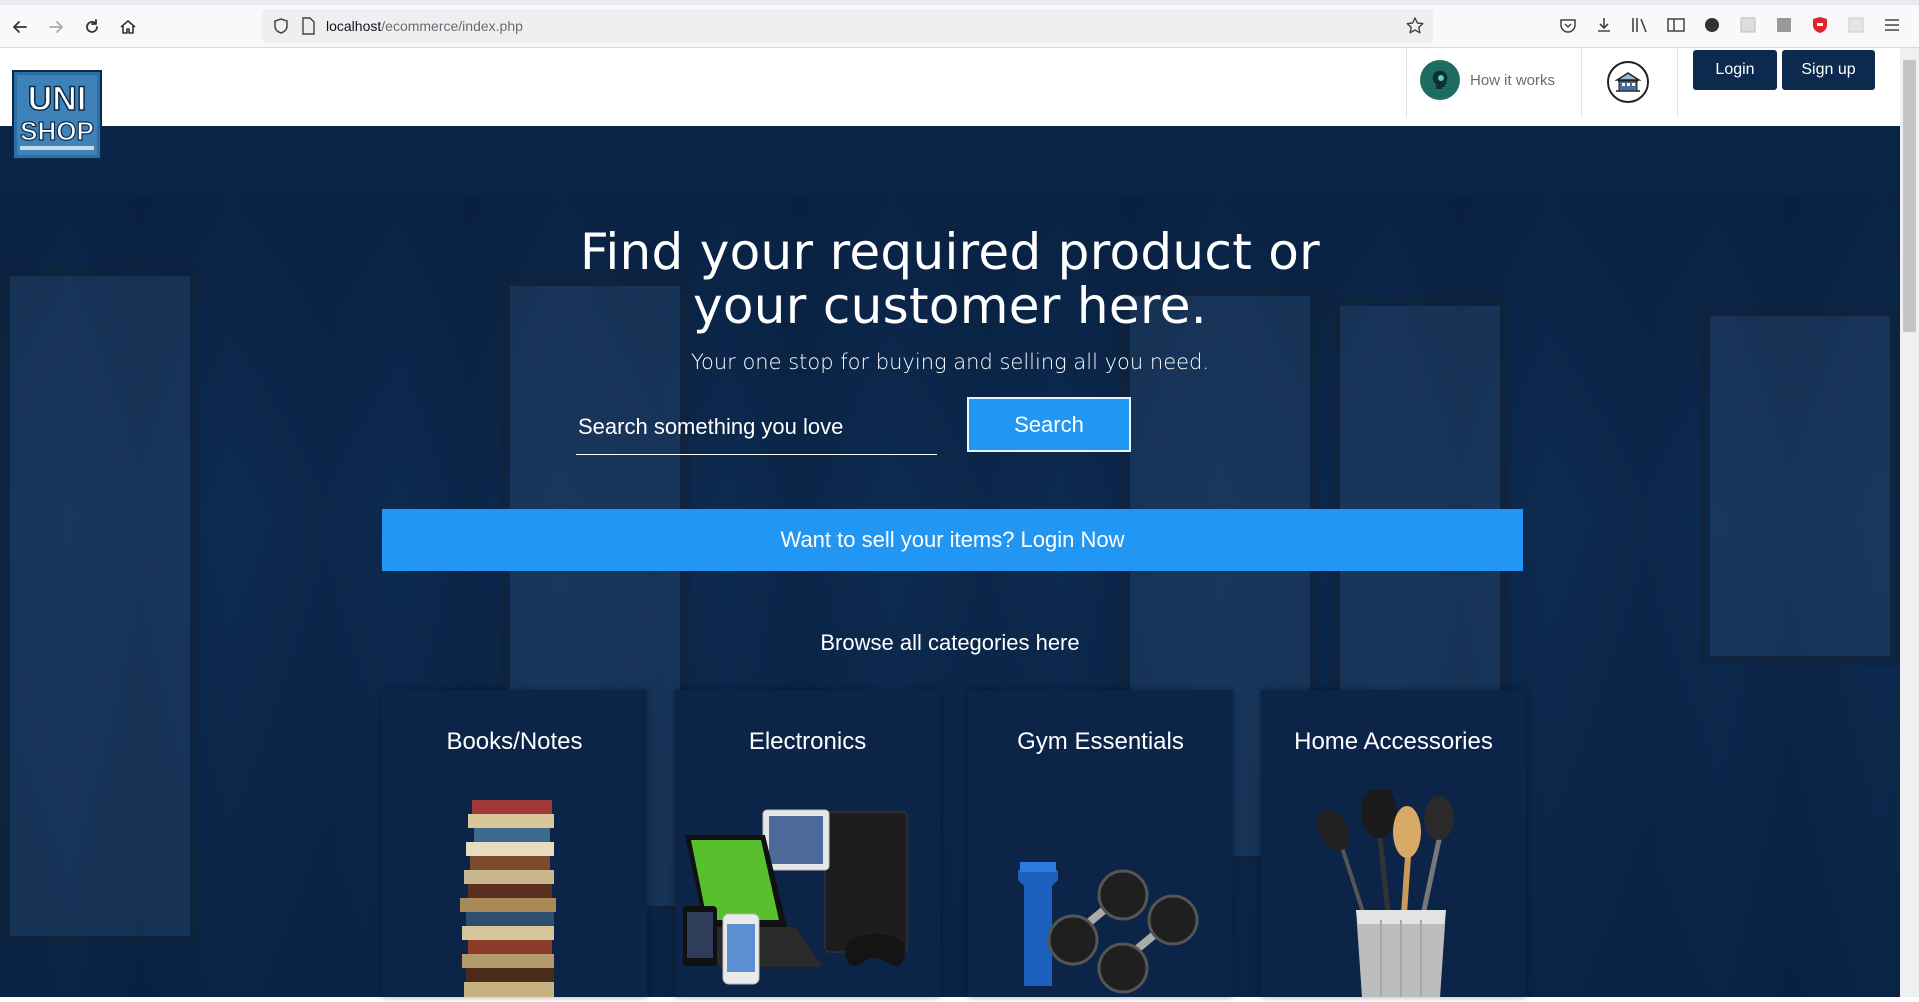 This screenshot has height=1002, width=1919. What do you see at coordinates (1828, 70) in the screenshot?
I see `signup-button: Sign up` at bounding box center [1828, 70].